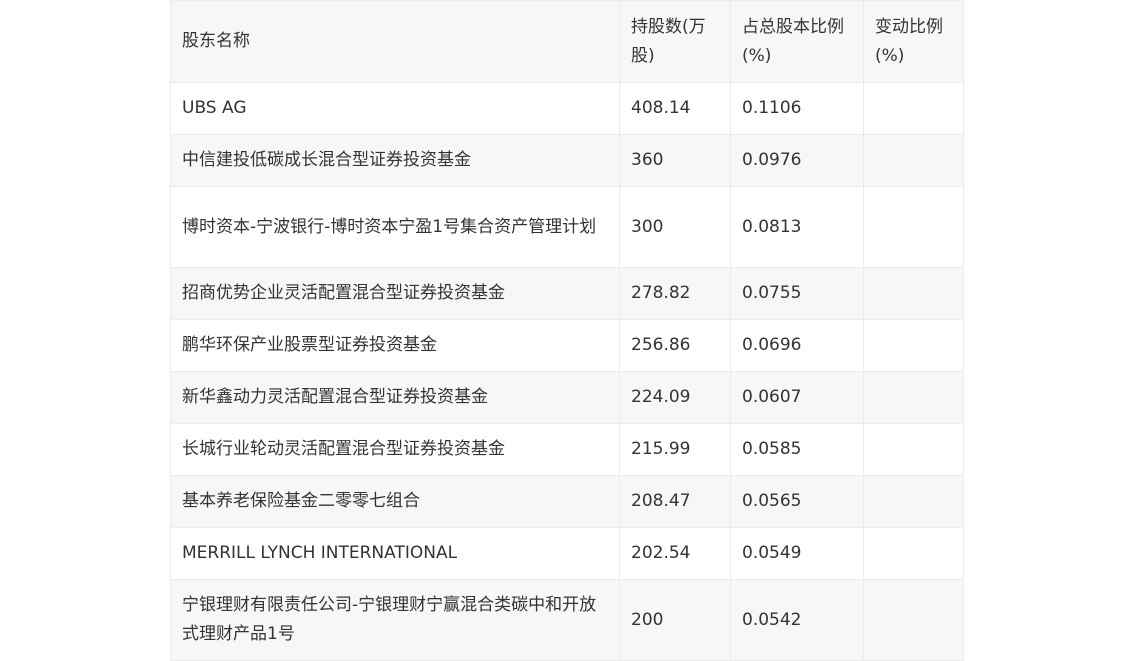 The image size is (1134, 661). Describe the element at coordinates (797, 449) in the screenshot. I see `cell-share-ratio: 0.0585` at that location.